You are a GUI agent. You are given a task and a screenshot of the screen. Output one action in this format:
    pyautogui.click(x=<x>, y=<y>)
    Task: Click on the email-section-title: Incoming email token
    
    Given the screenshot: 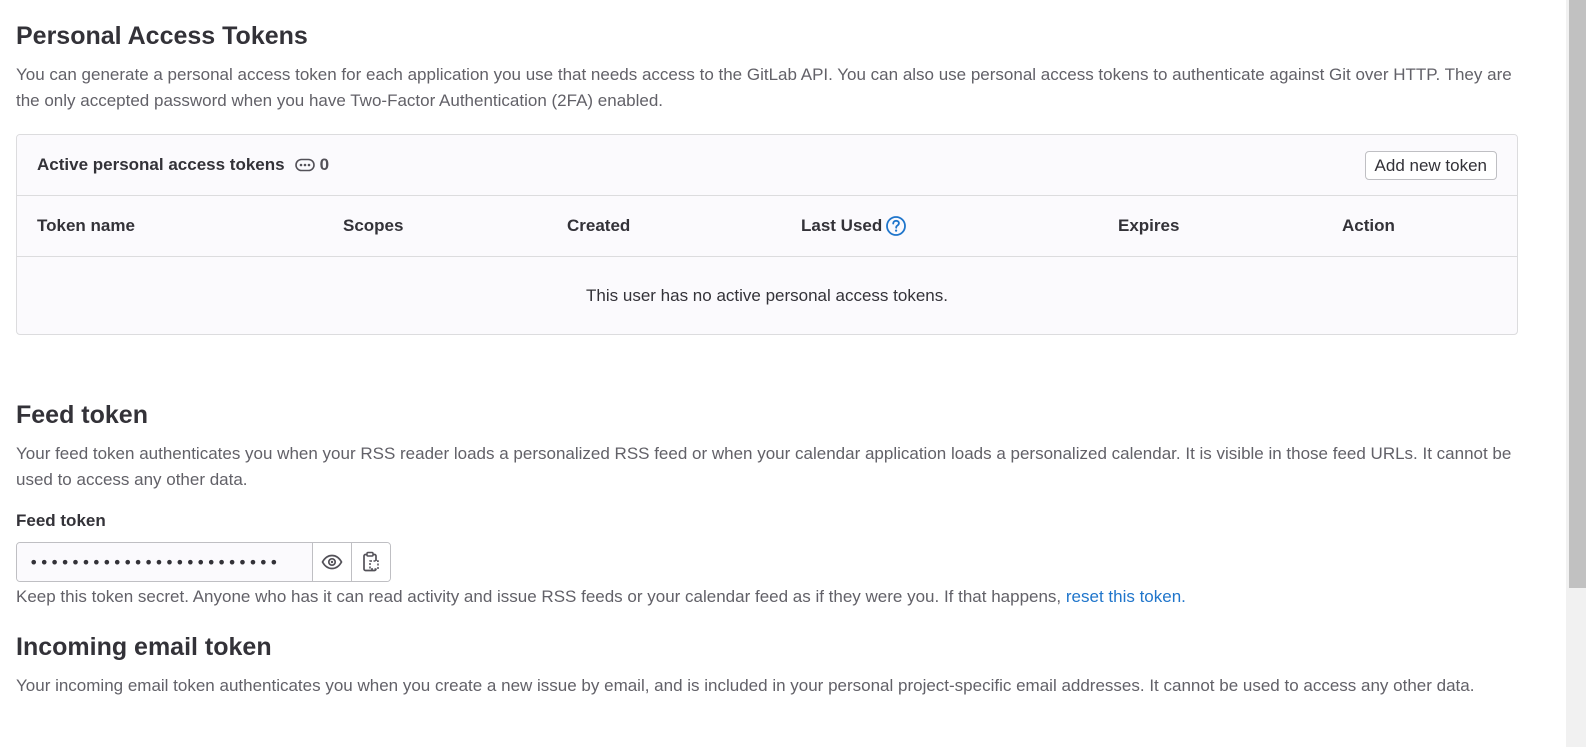 What is the action you would take?
    pyautogui.click(x=144, y=647)
    